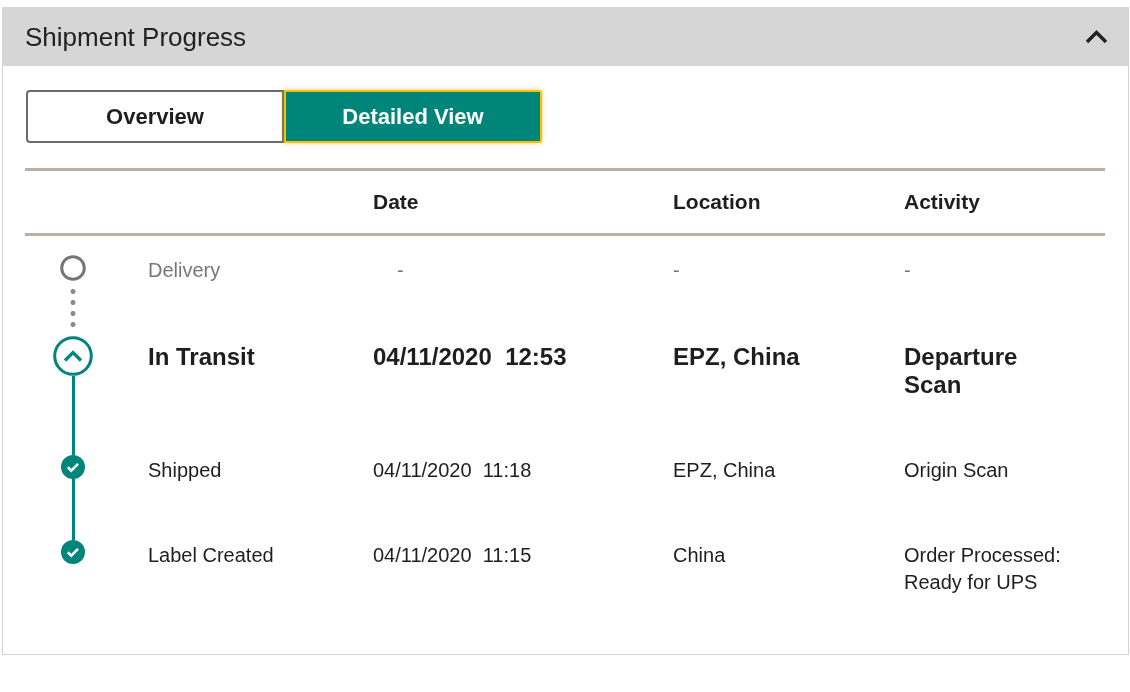 This screenshot has height=692, width=1130. What do you see at coordinates (452, 555) in the screenshot?
I see `date-text: 04/11/2020 11:15` at bounding box center [452, 555].